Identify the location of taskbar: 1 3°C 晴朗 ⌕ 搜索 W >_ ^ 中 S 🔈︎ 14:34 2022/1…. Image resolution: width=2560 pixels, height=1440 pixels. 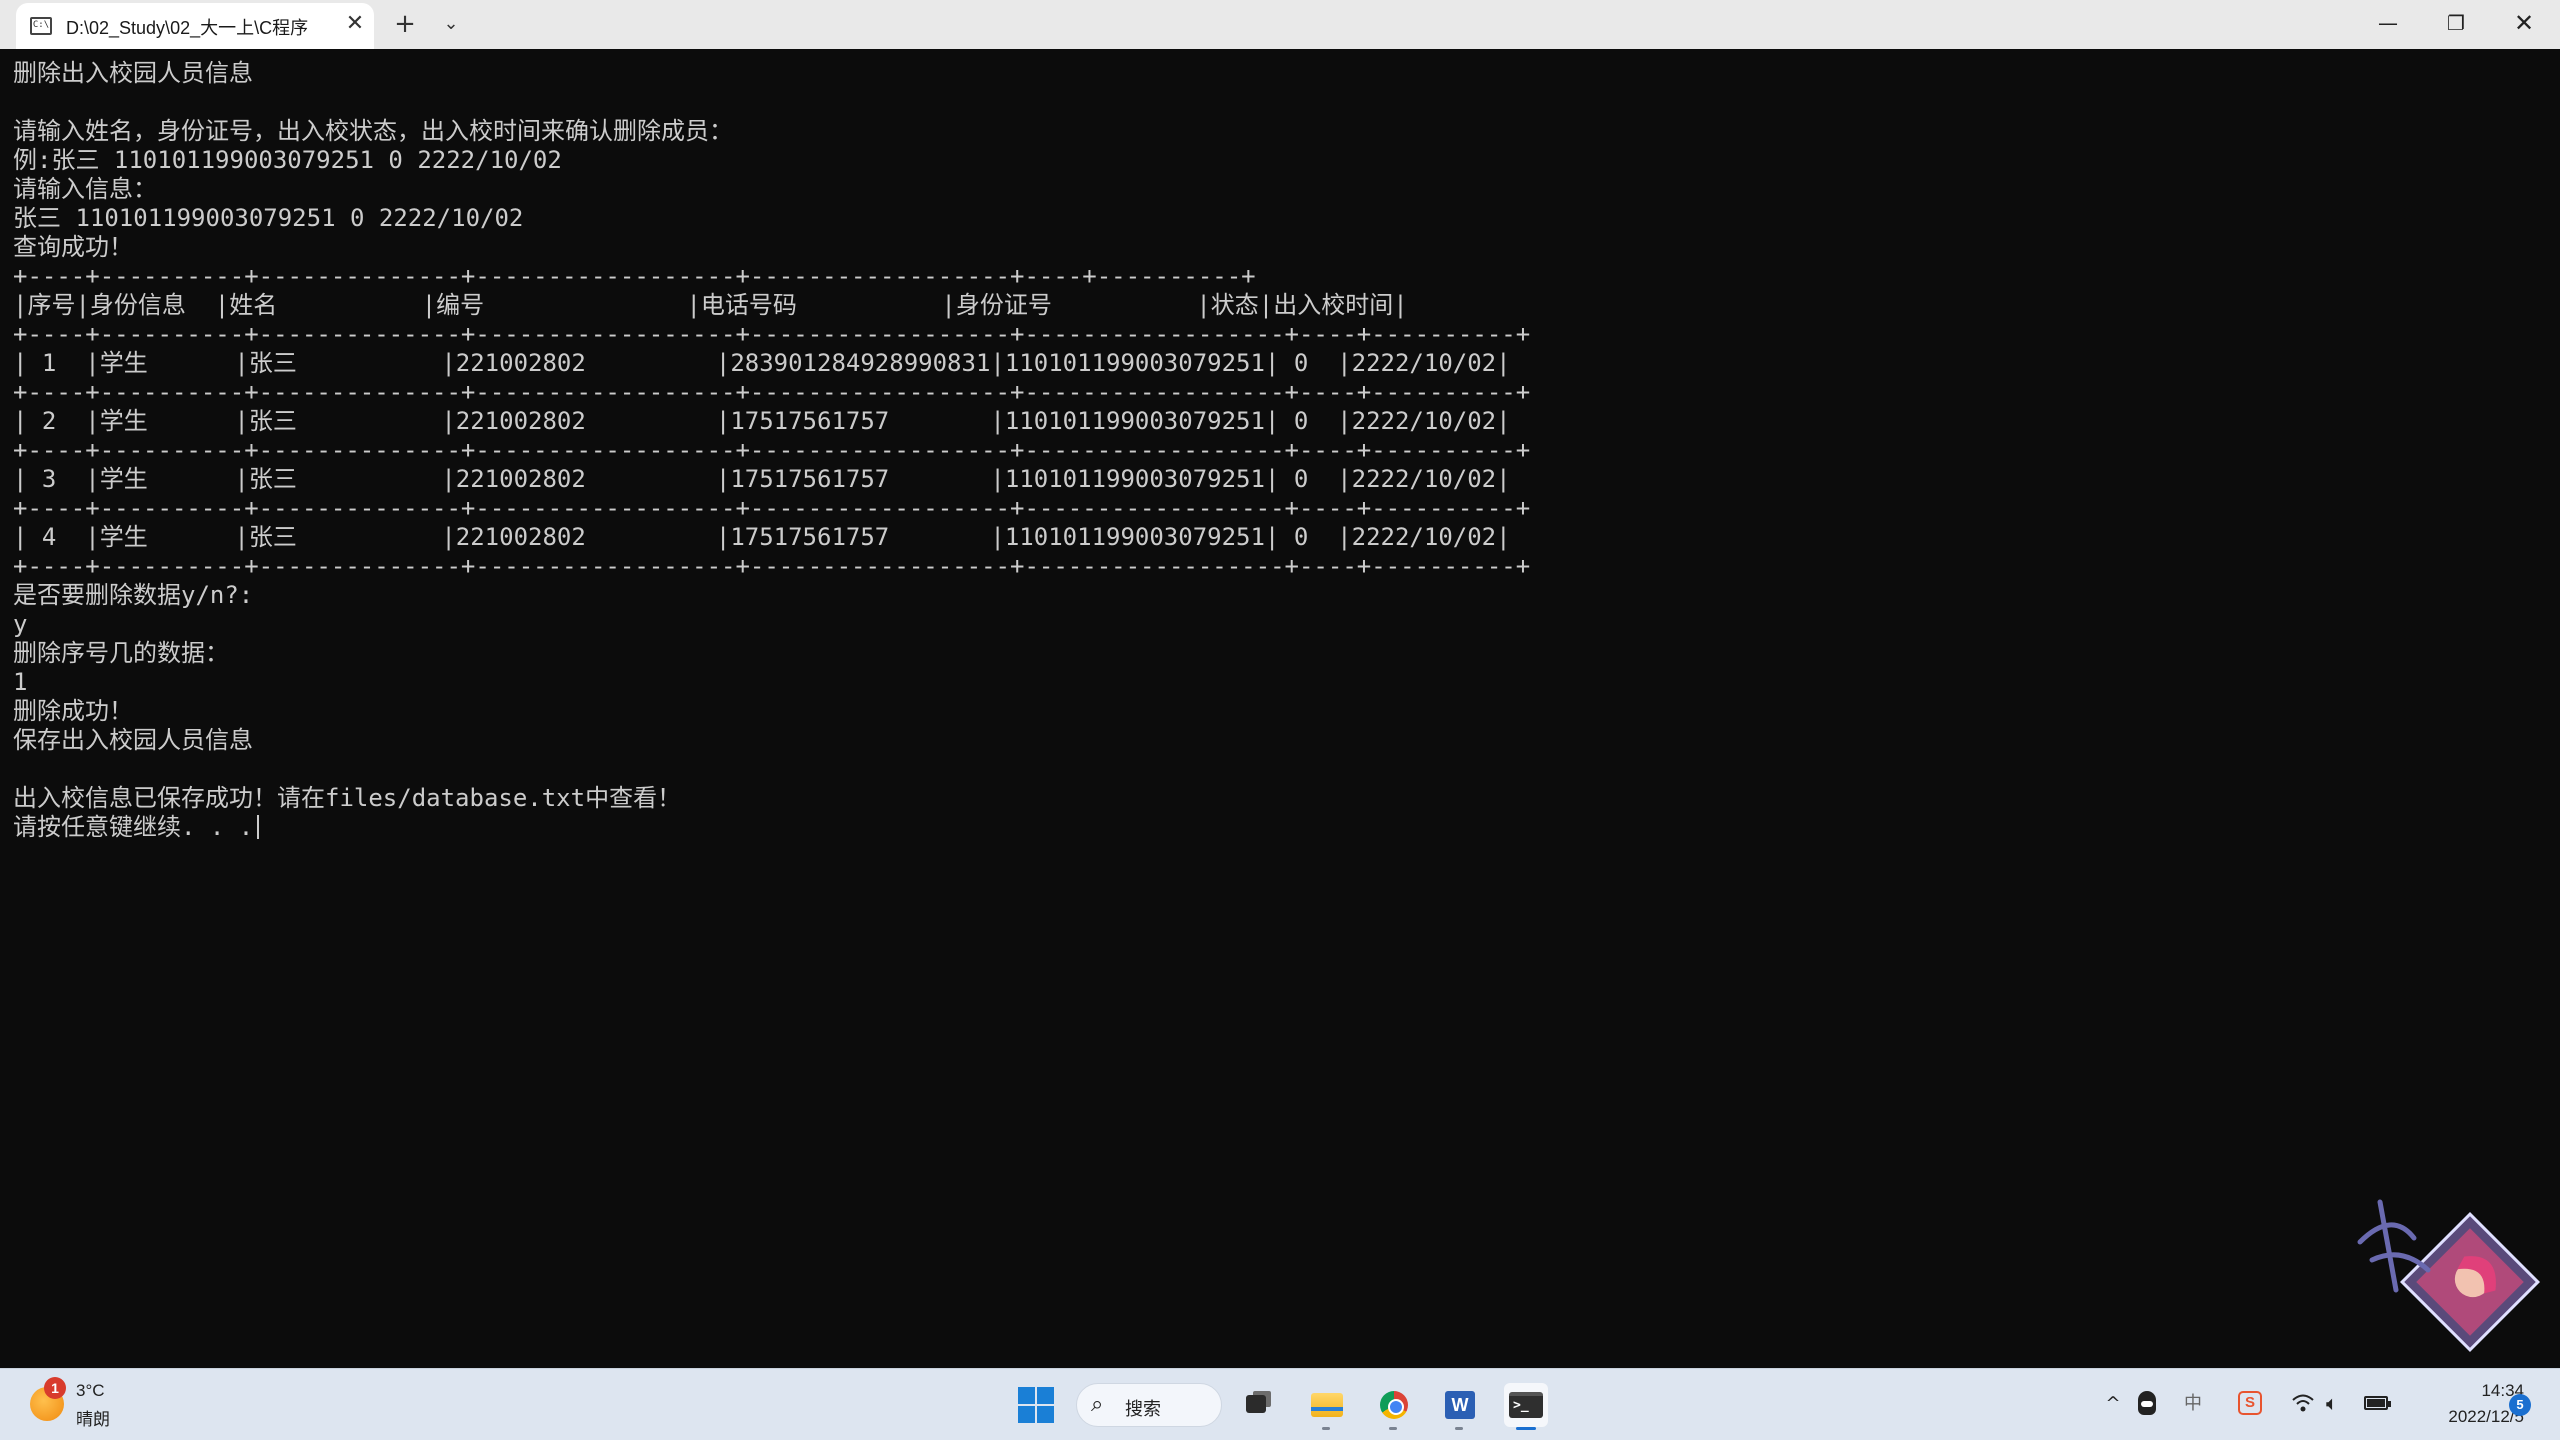
(1280, 1404).